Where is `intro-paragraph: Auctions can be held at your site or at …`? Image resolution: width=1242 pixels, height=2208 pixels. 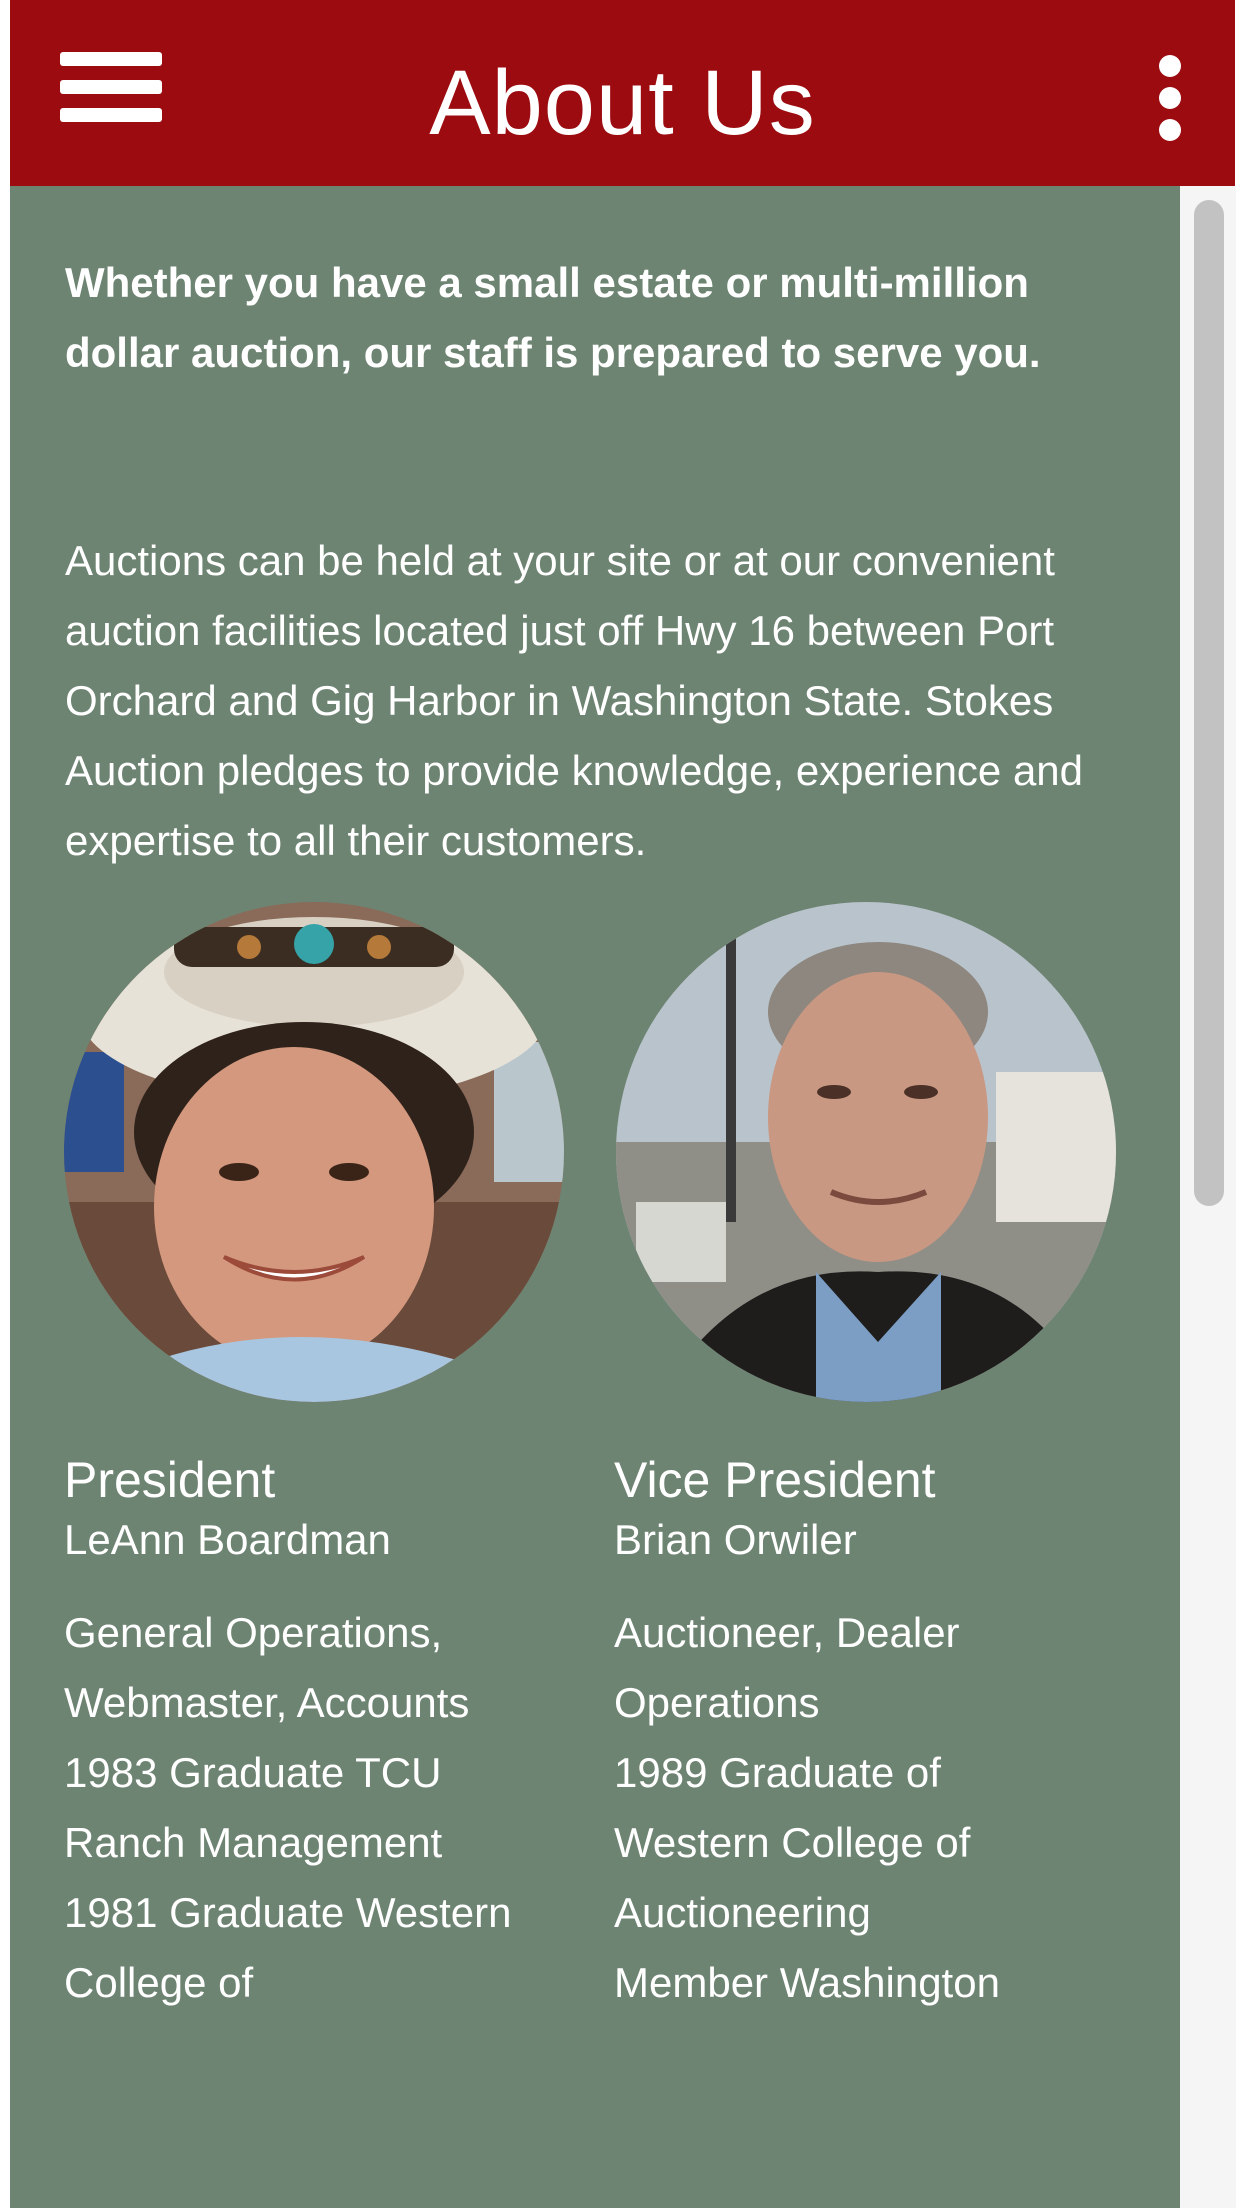 intro-paragraph: Auctions can be held at your site or at … is located at coordinates (574, 700).